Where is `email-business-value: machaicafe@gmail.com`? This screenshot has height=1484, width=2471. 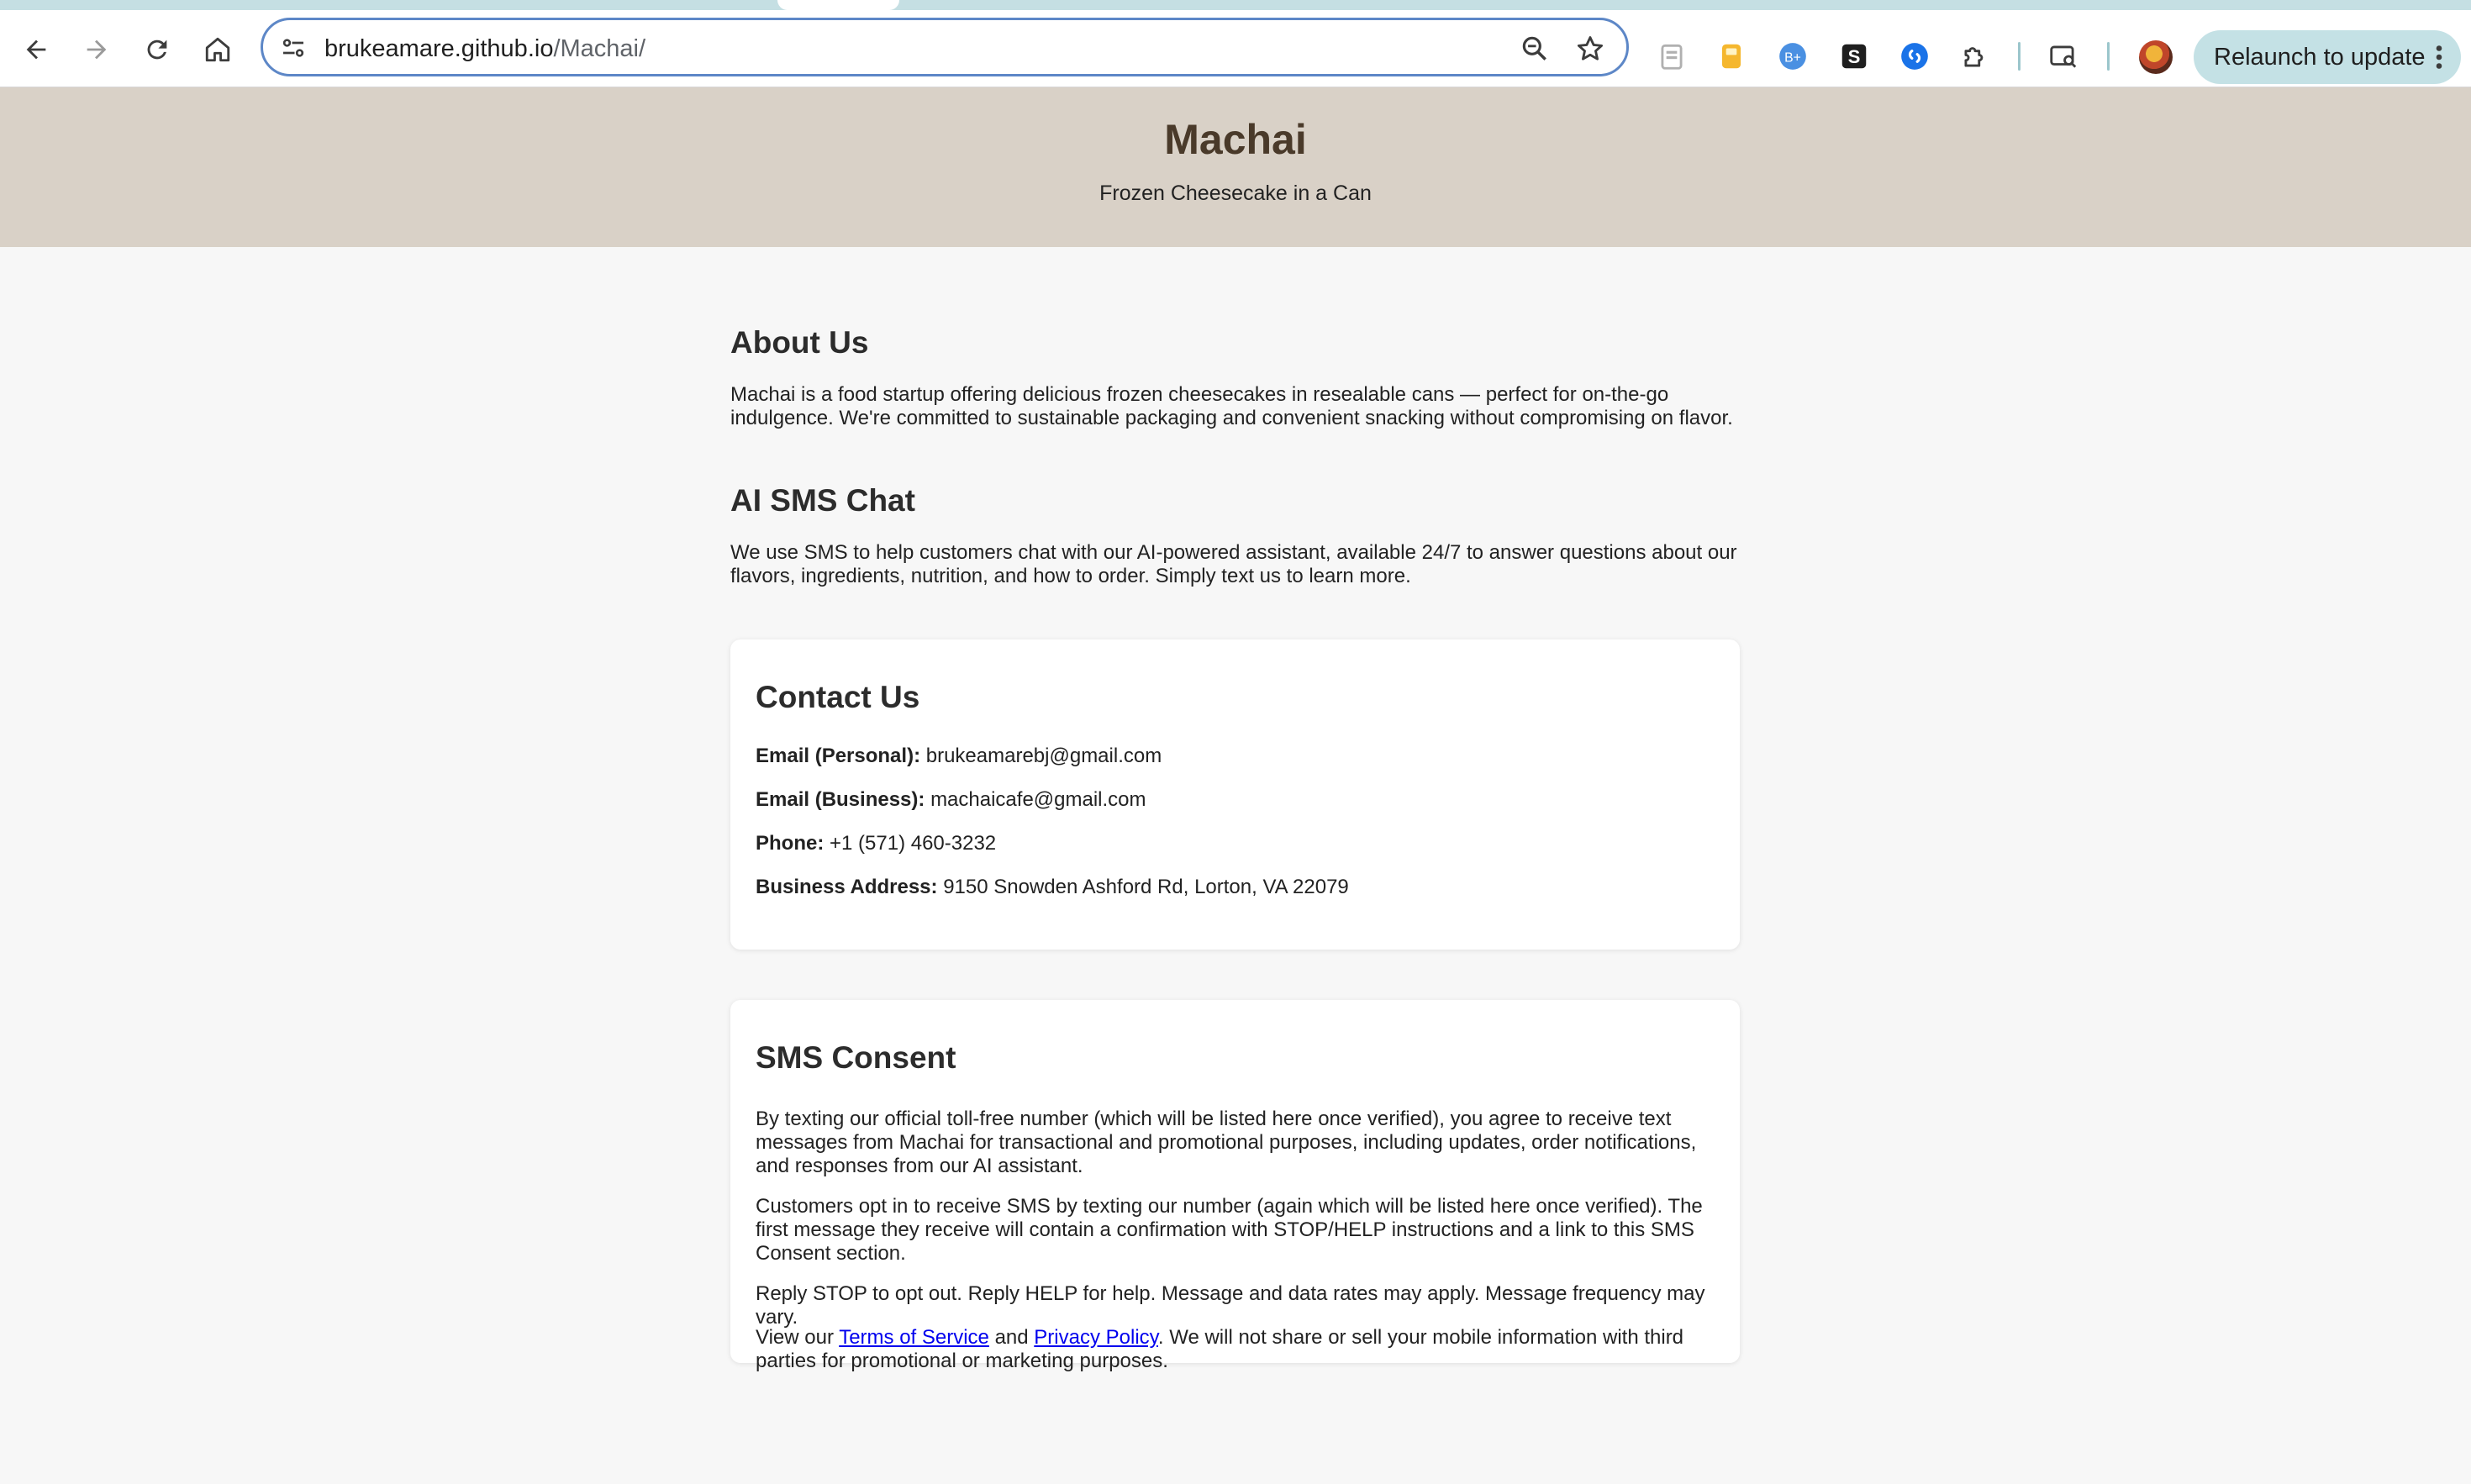 email-business-value: machaicafe@gmail.com is located at coordinates (1038, 800).